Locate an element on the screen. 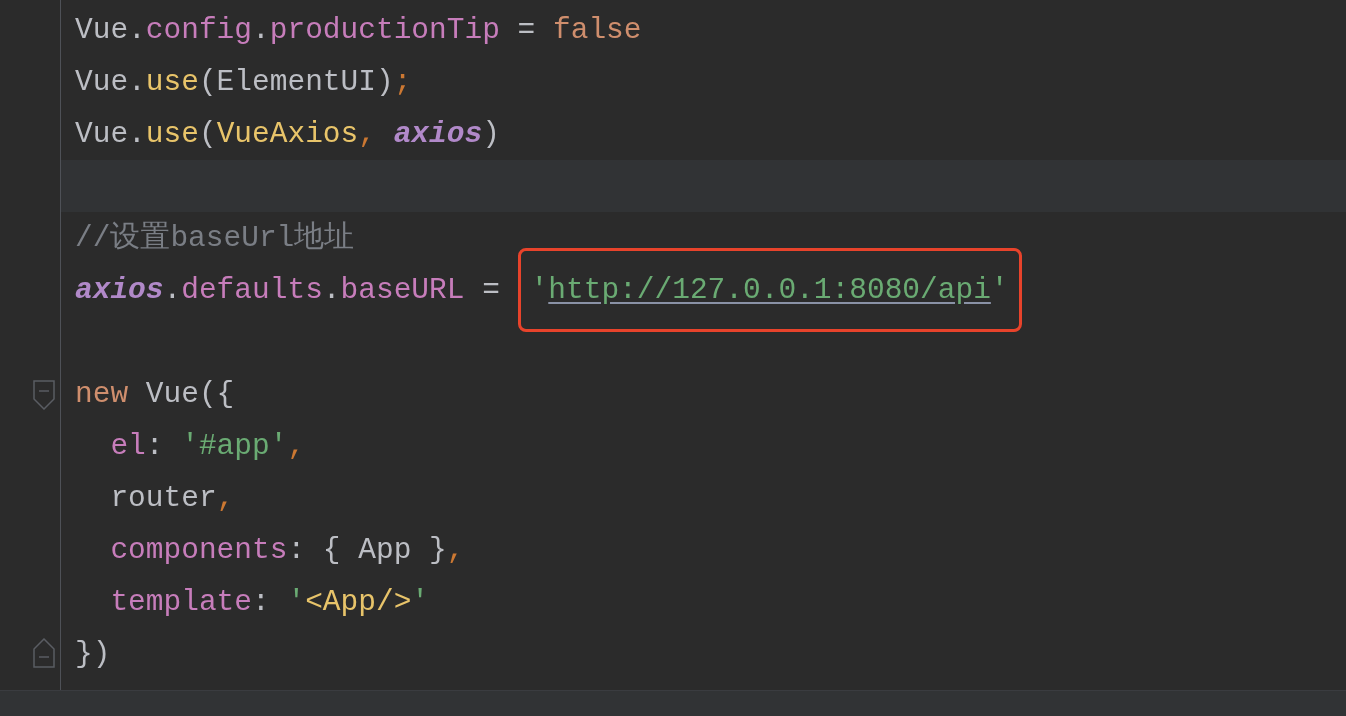  code-token: router is located at coordinates (163, 498).